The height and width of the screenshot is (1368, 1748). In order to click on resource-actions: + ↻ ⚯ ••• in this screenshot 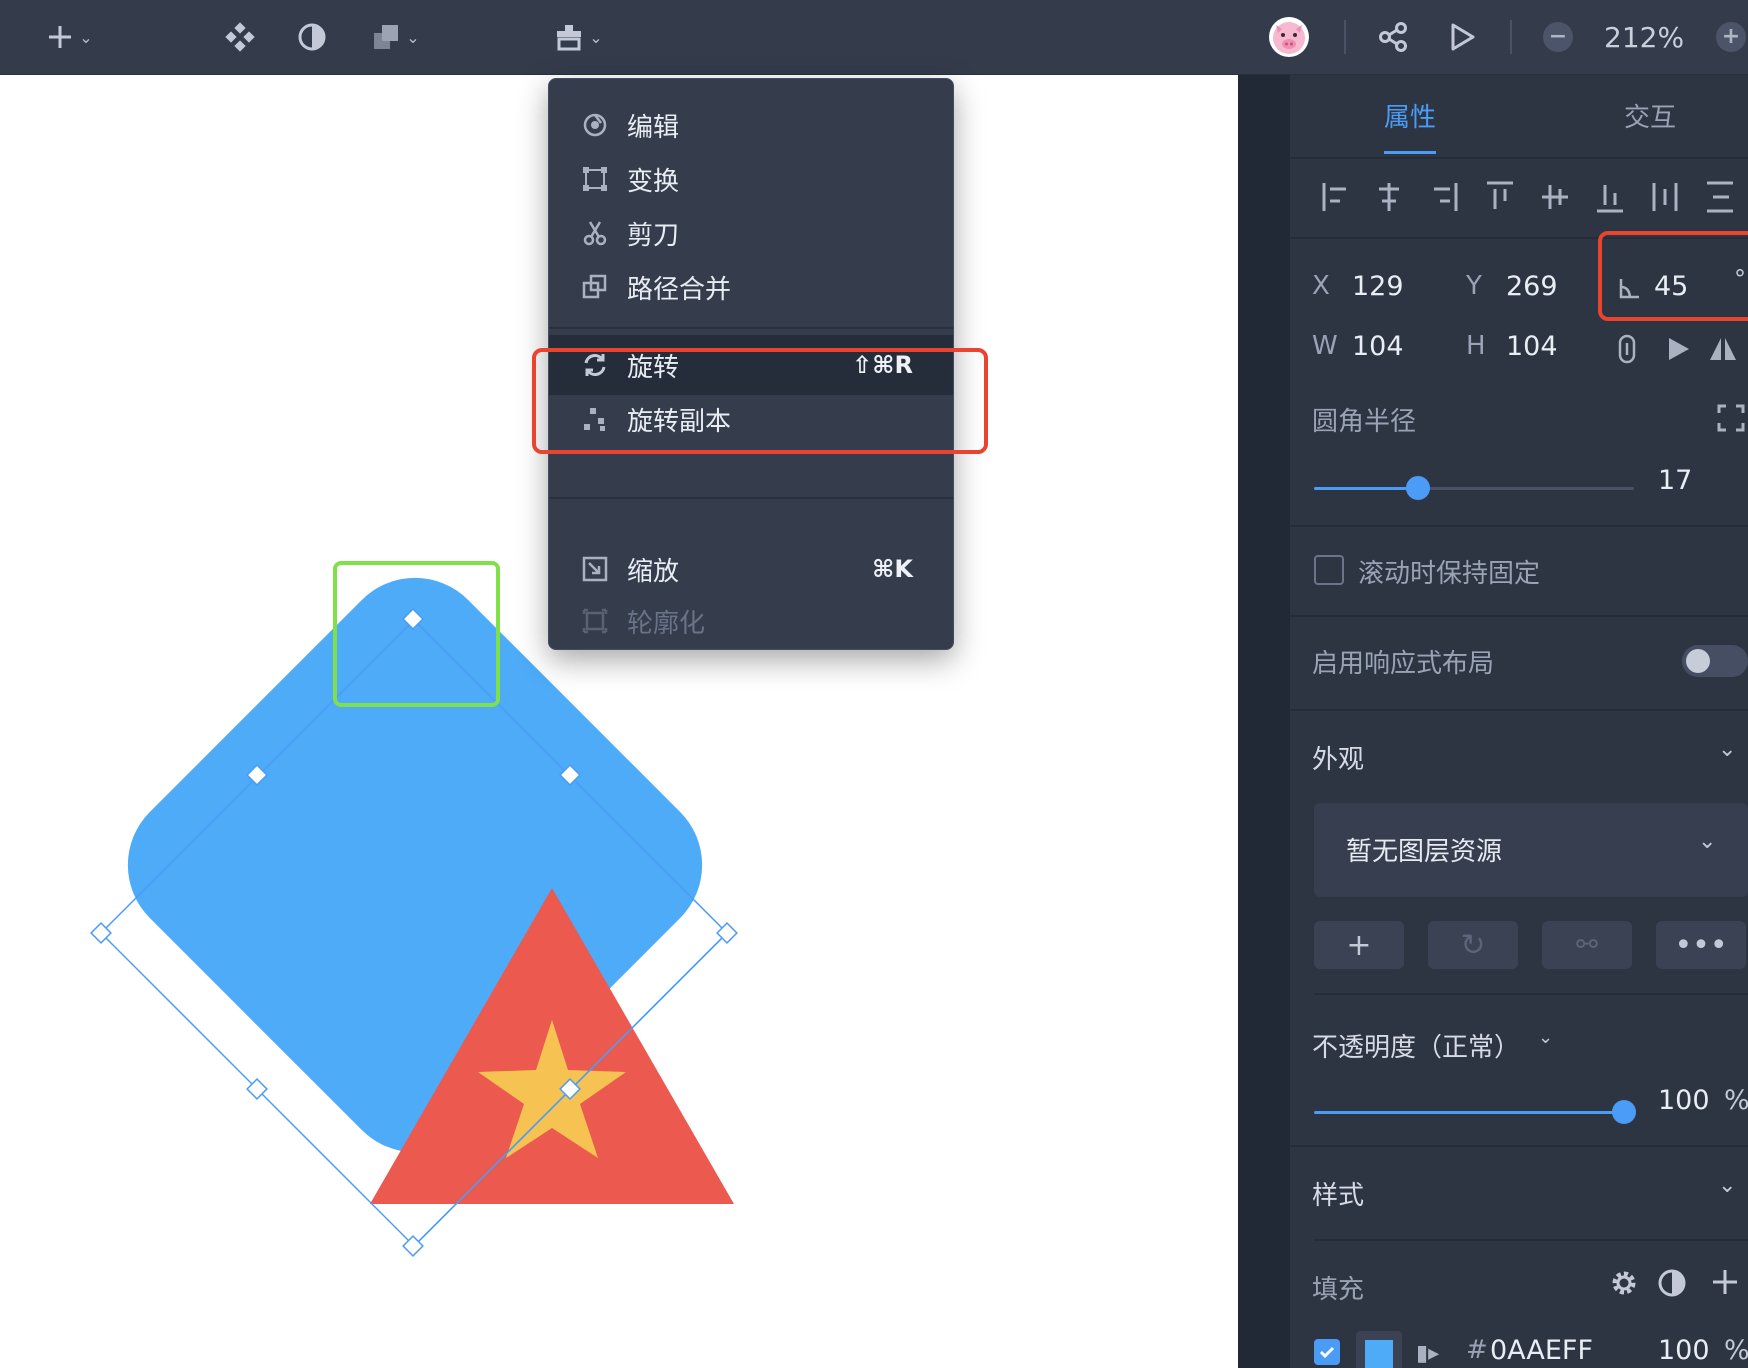, I will do `click(1531, 945)`.